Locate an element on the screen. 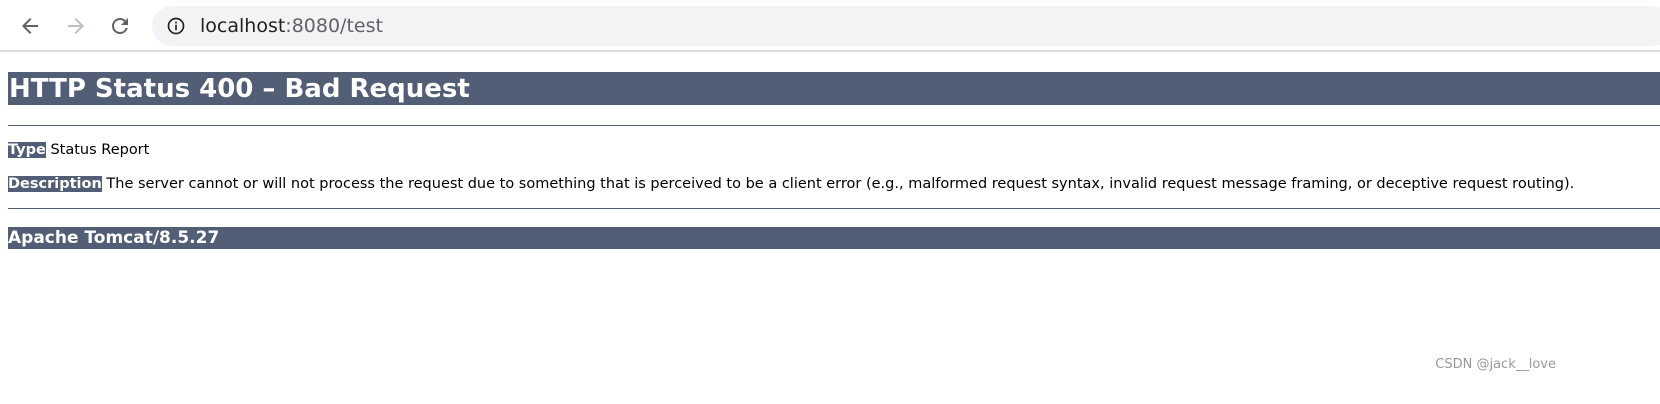 This screenshot has height=404, width=1660. browser-toolbar: localhost:8080/test is located at coordinates (830, 26).